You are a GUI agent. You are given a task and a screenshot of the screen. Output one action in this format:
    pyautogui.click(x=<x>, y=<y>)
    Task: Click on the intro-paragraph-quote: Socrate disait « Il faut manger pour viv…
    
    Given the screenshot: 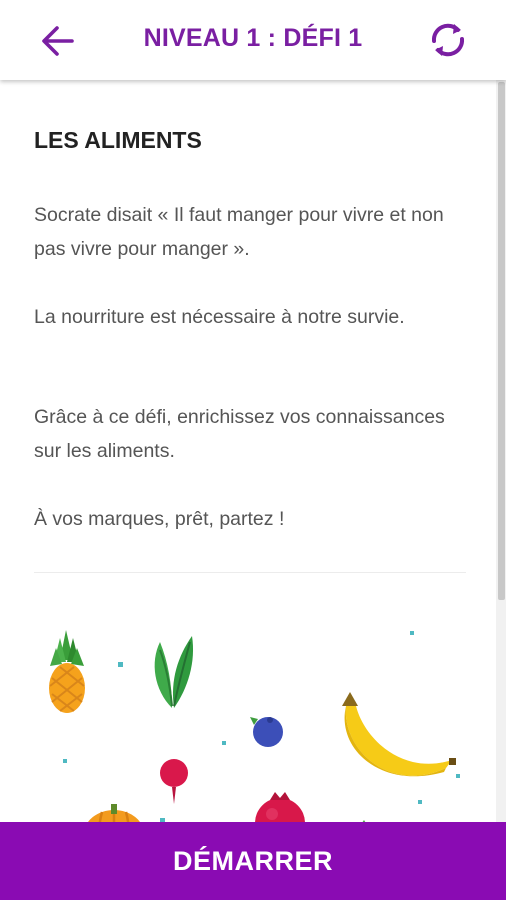 What is the action you would take?
    pyautogui.click(x=239, y=232)
    